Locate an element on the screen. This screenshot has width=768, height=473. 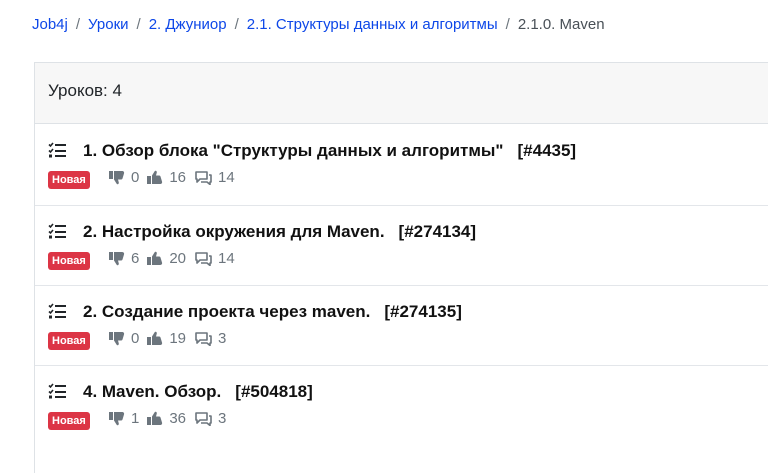
breadcrumb-link-home: Job4j is located at coordinates (50, 24).